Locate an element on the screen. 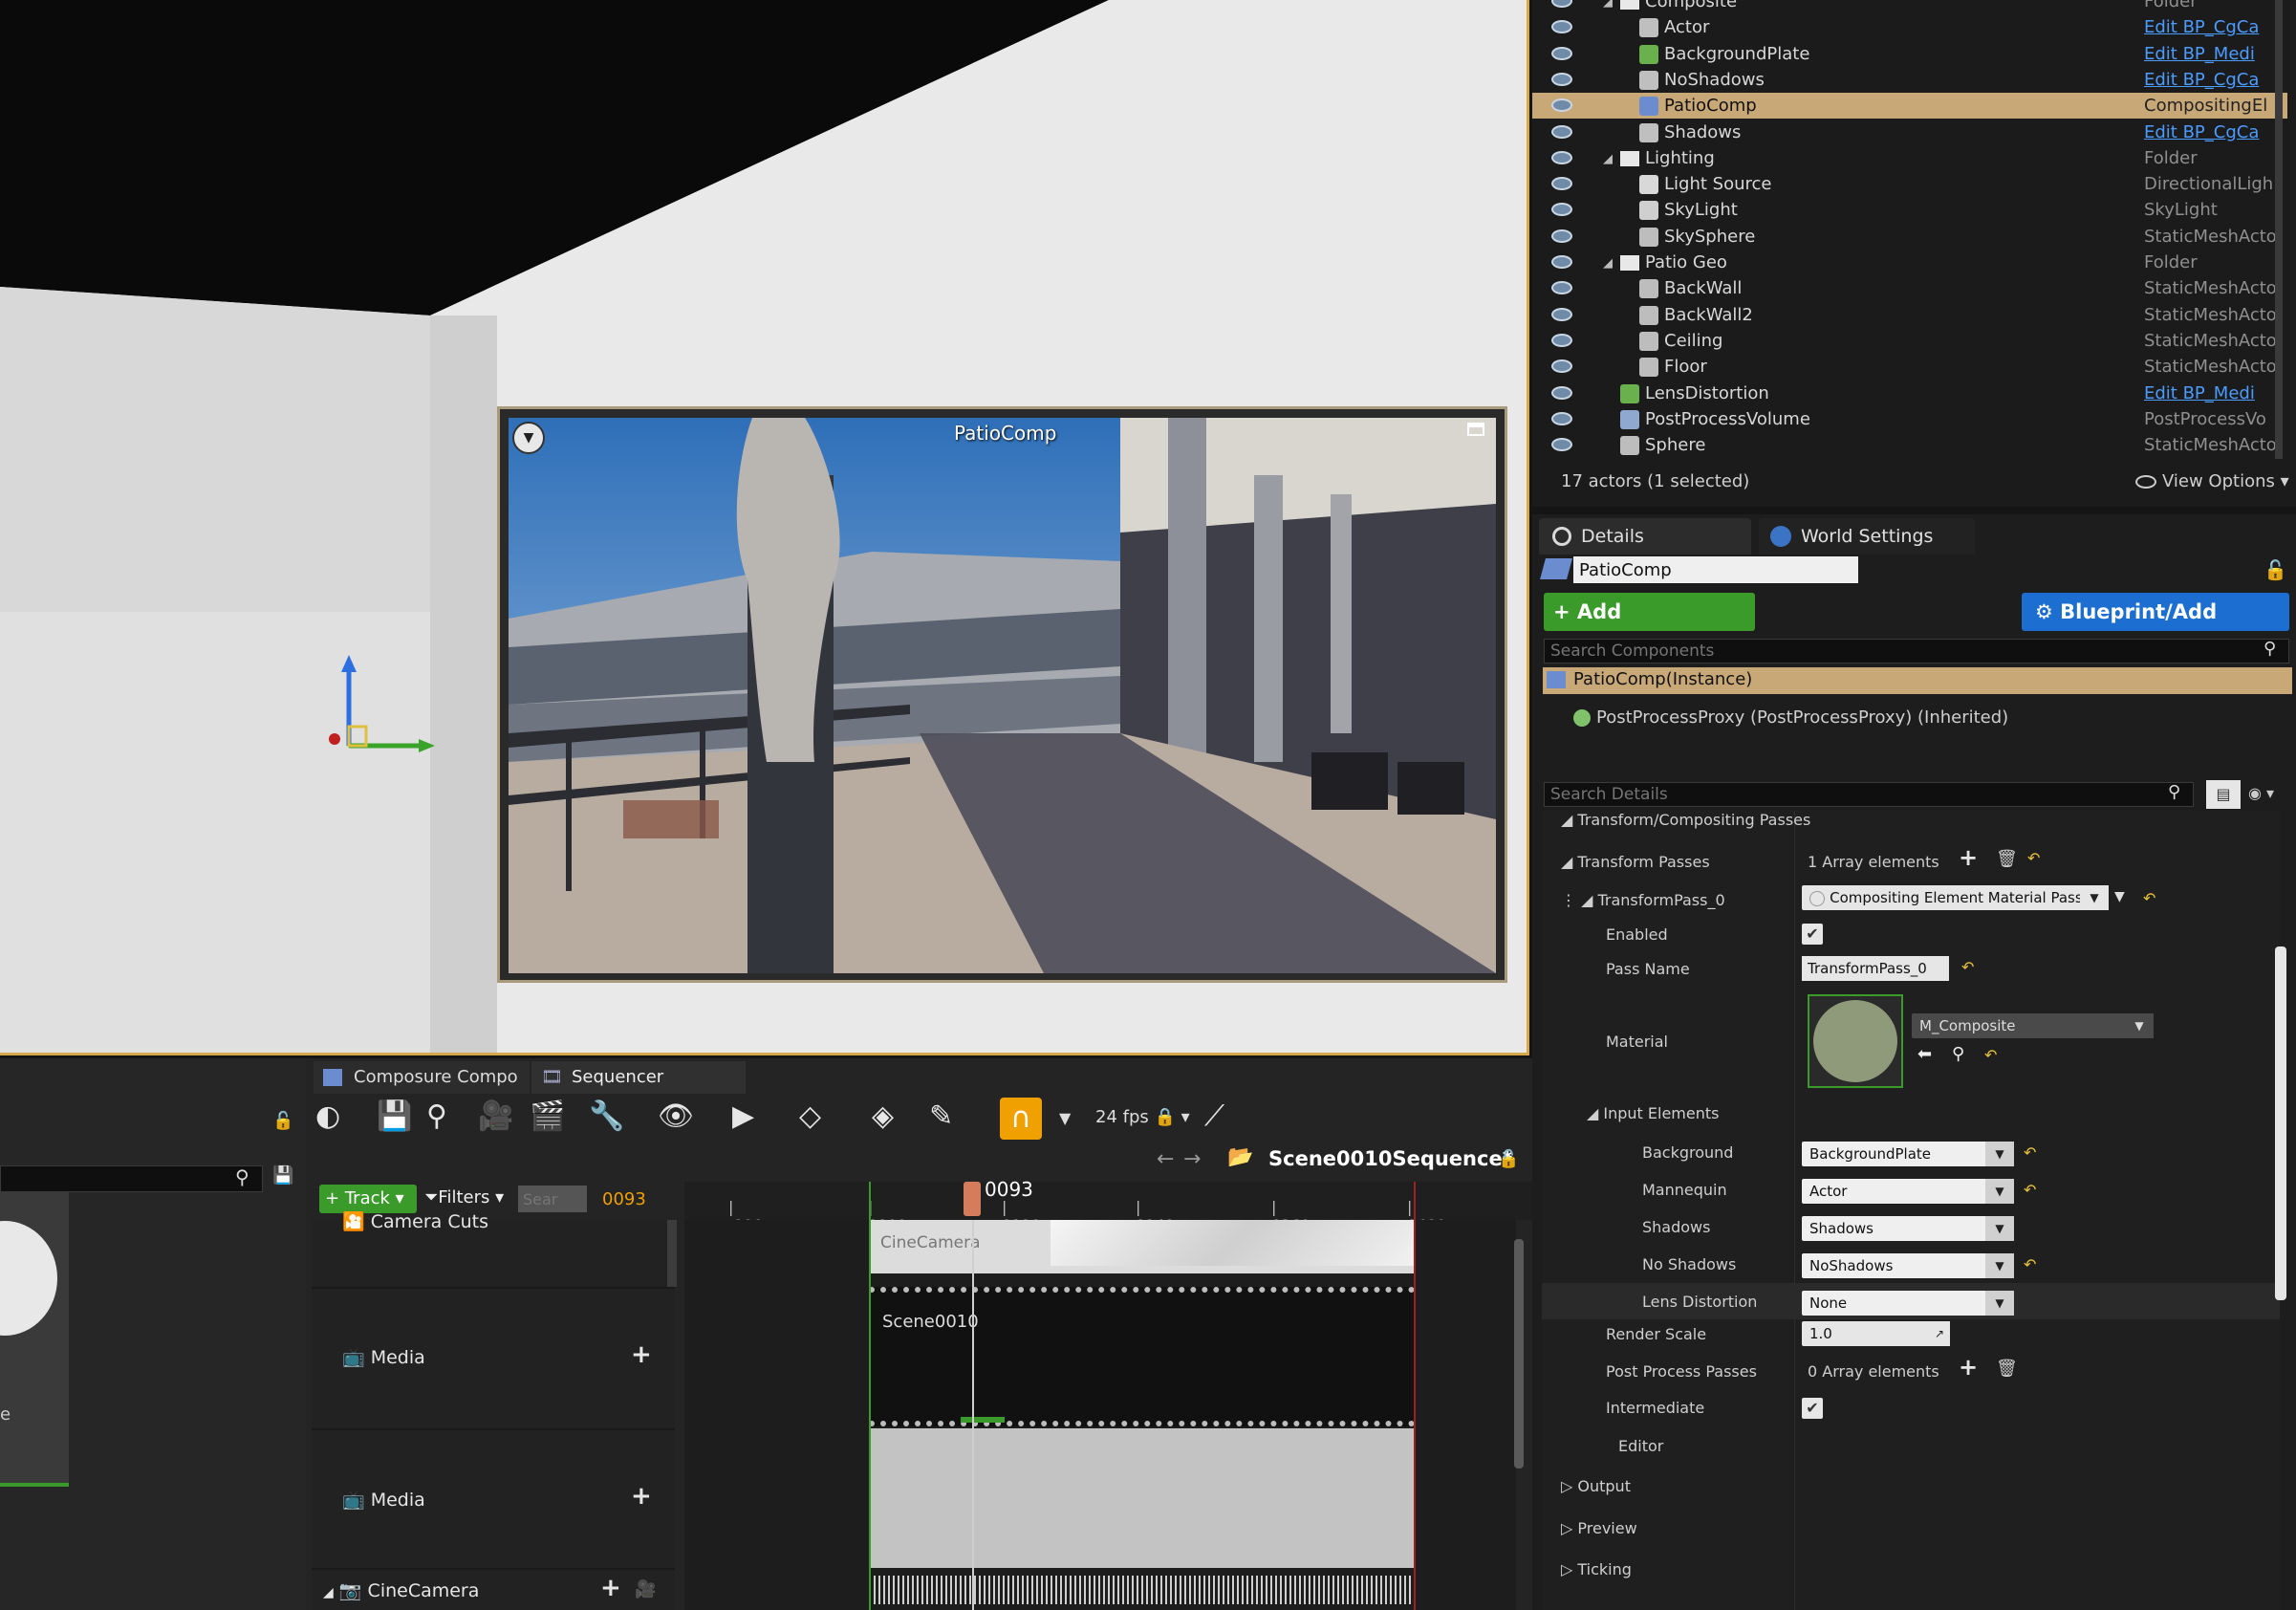 The width and height of the screenshot is (2296, 1610). time-ruler is located at coordinates (1108, 1201).